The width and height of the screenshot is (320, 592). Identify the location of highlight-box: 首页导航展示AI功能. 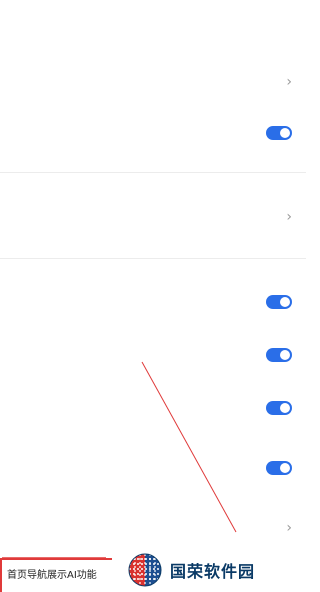
(56, 575).